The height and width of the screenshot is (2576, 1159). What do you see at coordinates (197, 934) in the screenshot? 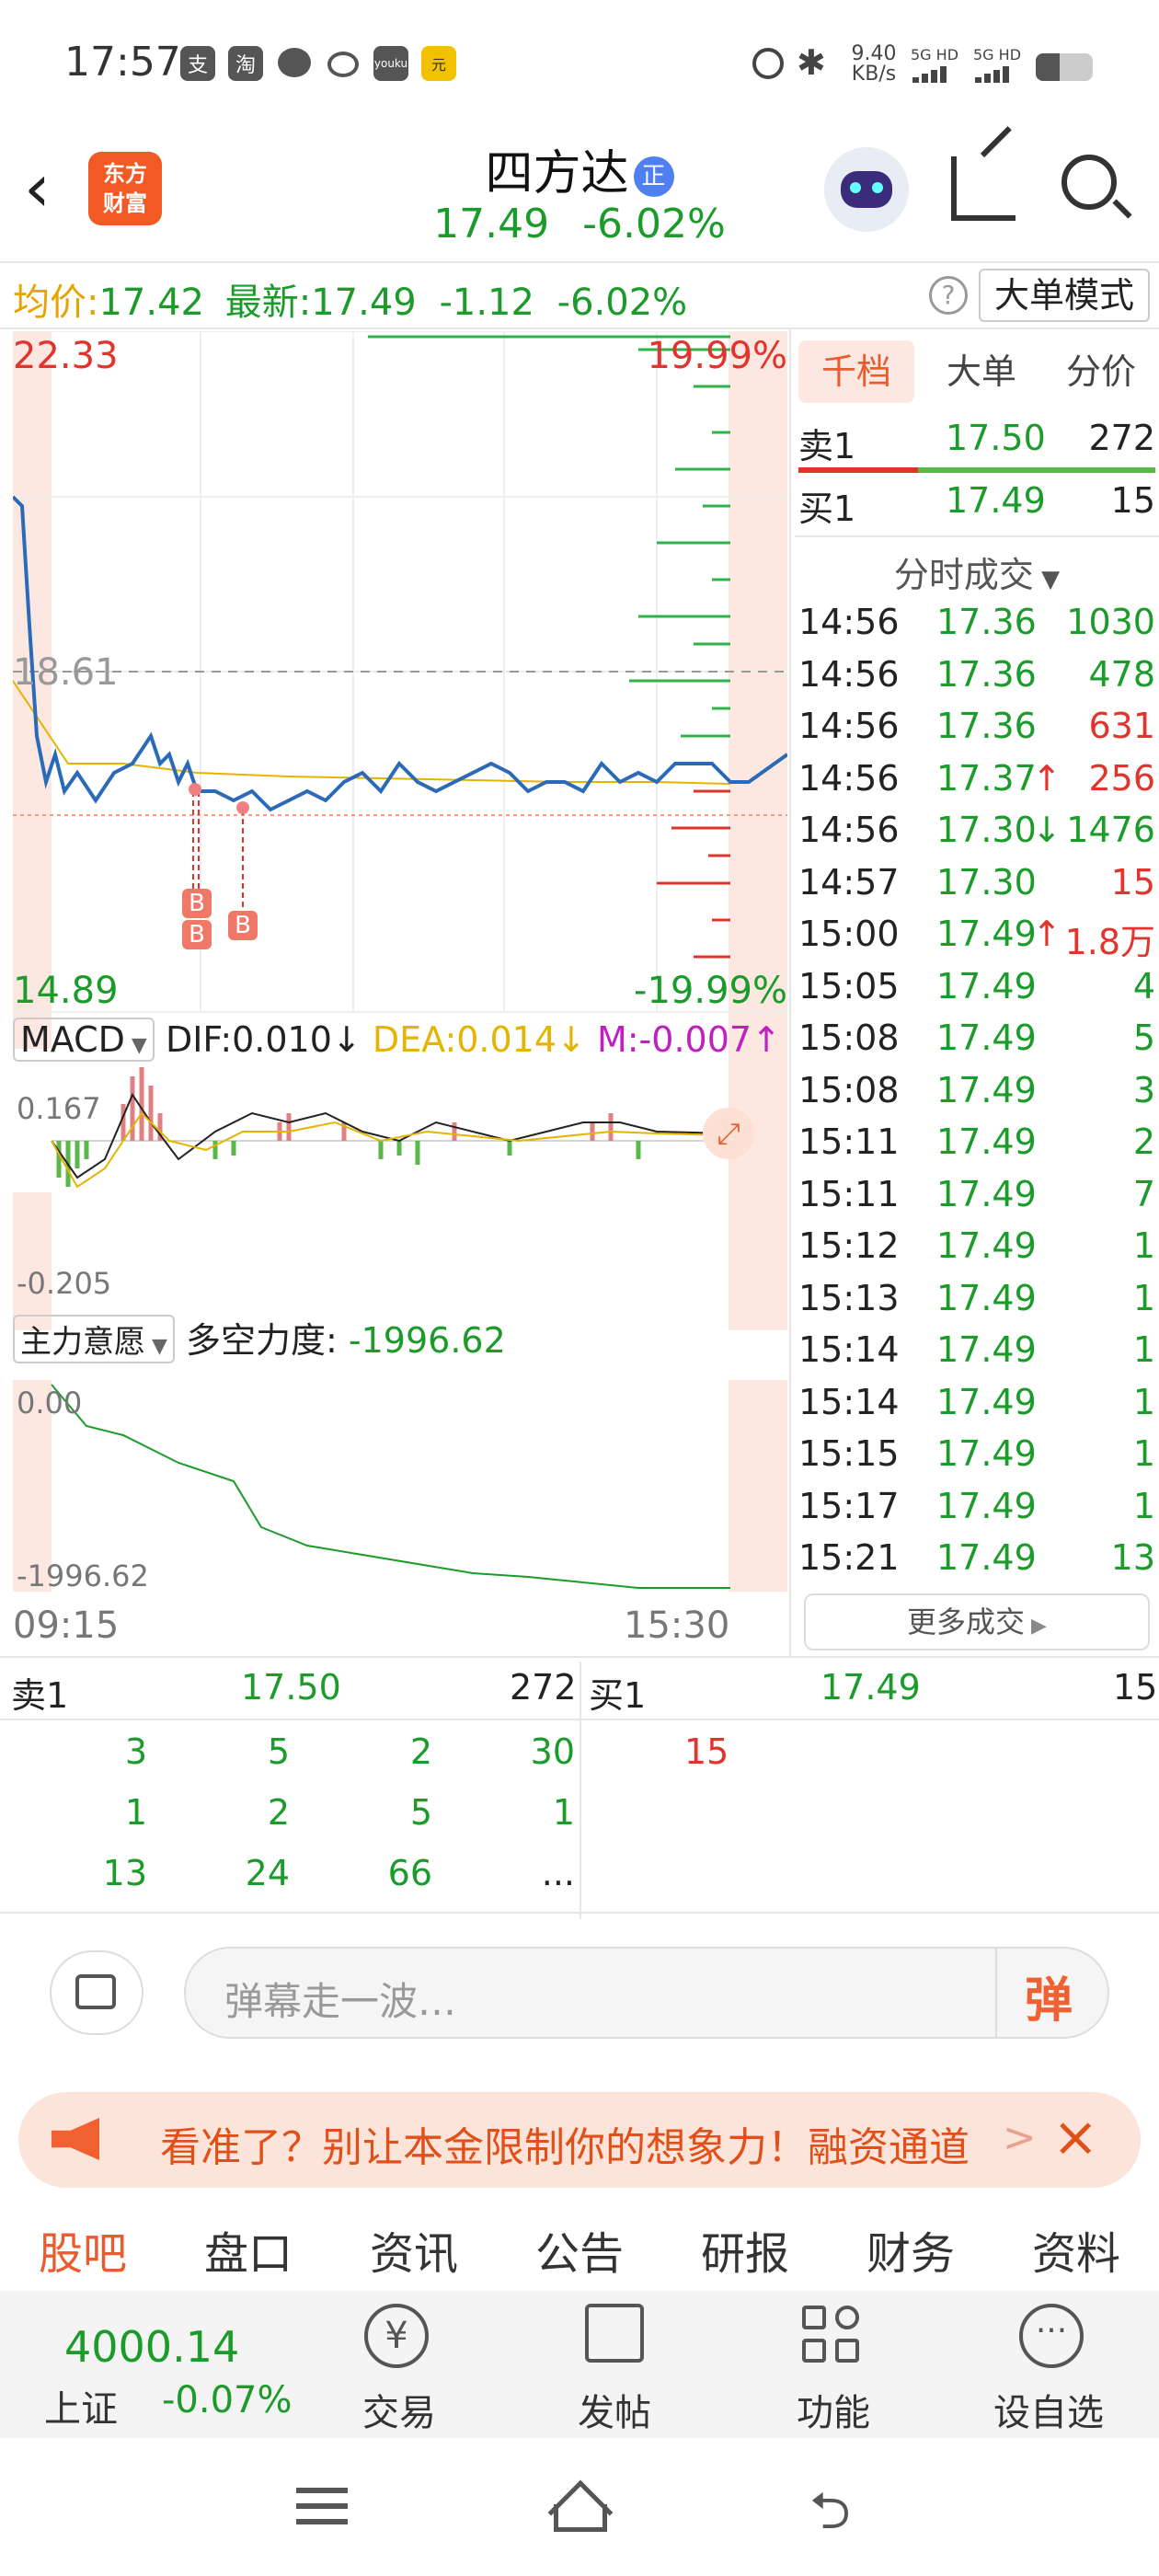
I see `buy-marker-2: B` at bounding box center [197, 934].